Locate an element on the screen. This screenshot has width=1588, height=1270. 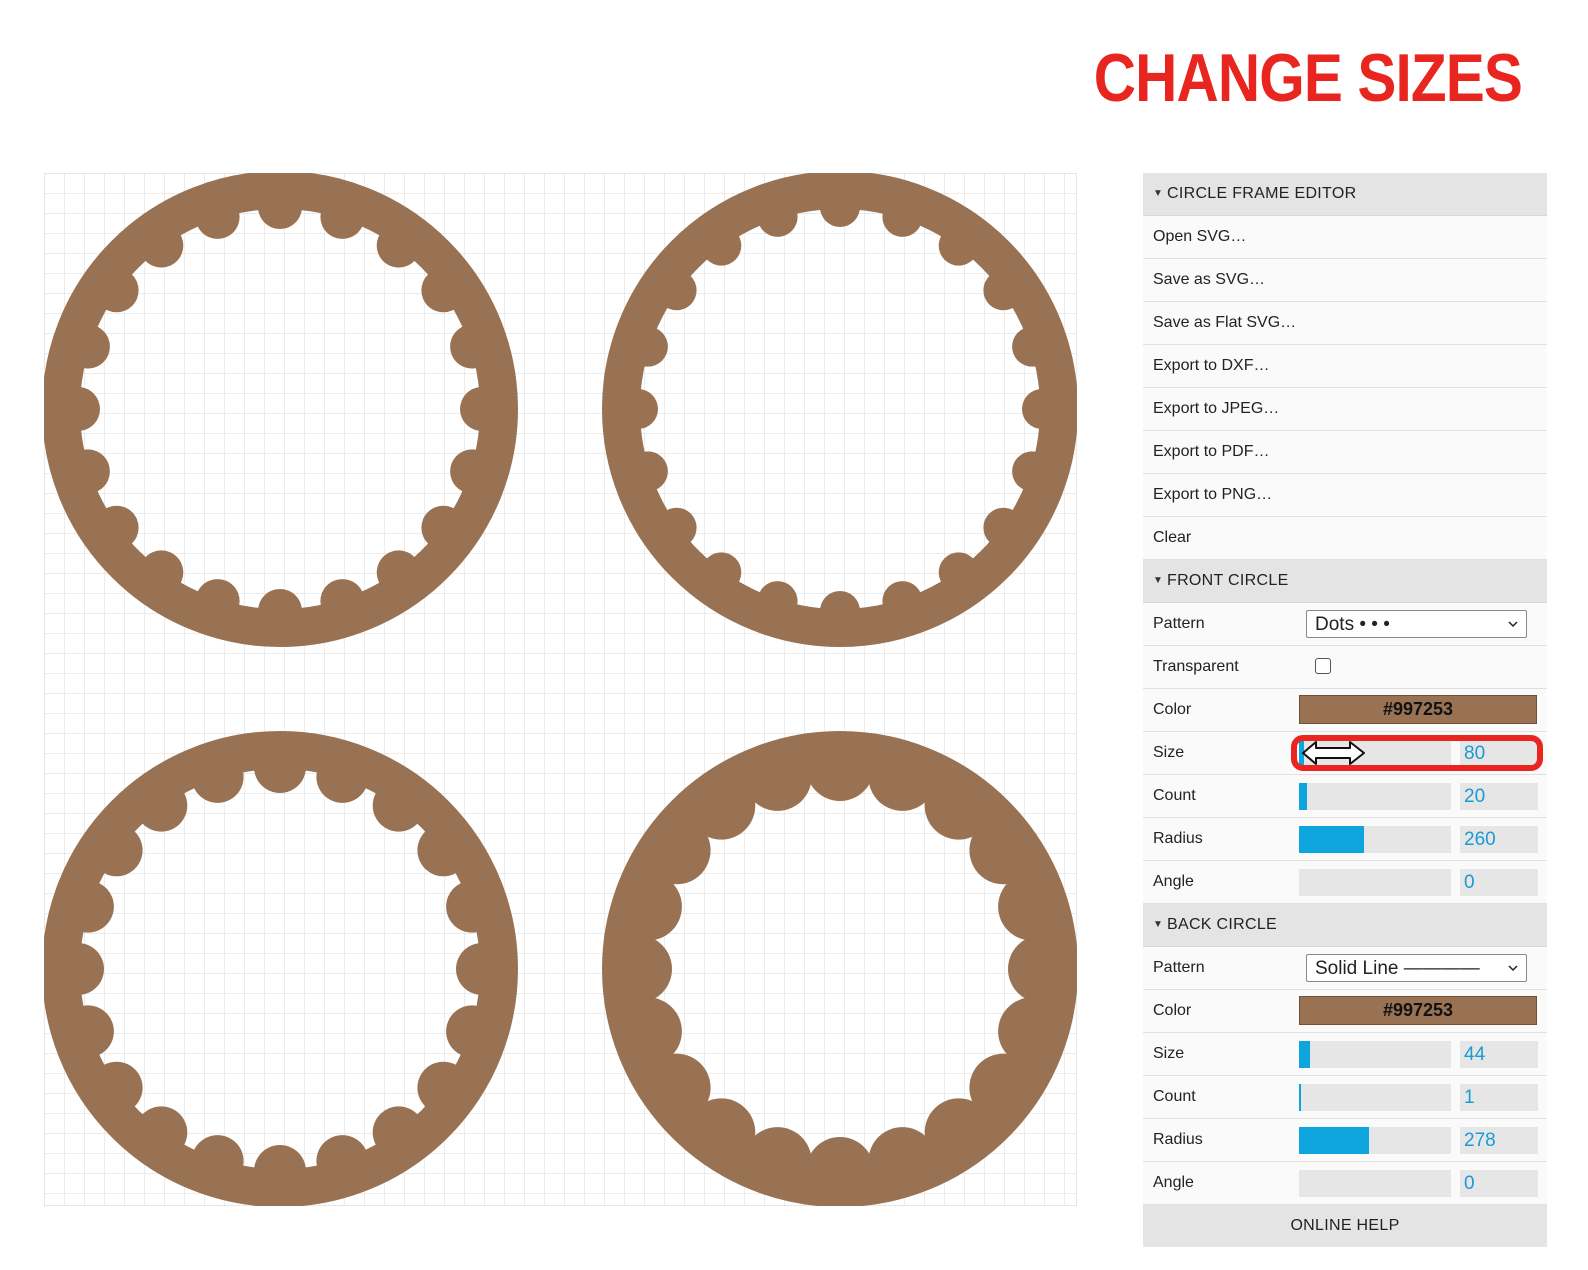
menu-clear: Clear is located at coordinates (1345, 538).